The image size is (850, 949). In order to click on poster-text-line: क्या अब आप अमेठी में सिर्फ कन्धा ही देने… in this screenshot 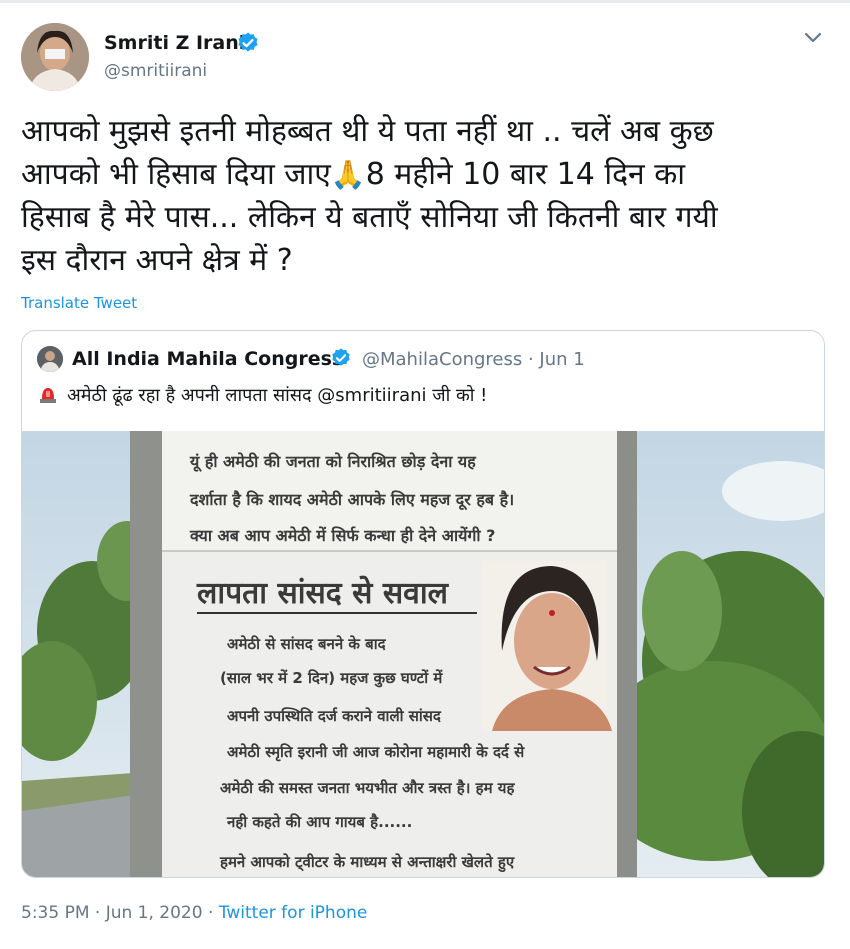, I will do `click(342, 535)`.